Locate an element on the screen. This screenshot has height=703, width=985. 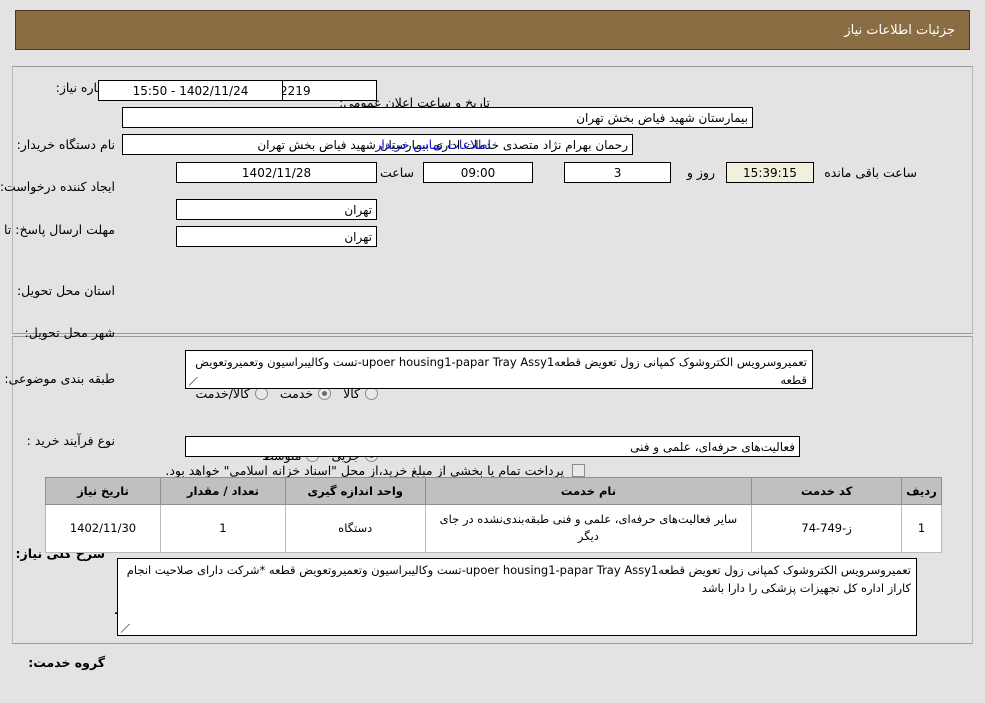
service-group-label-row: گروه خدمت: is located at coordinates (52, 662).